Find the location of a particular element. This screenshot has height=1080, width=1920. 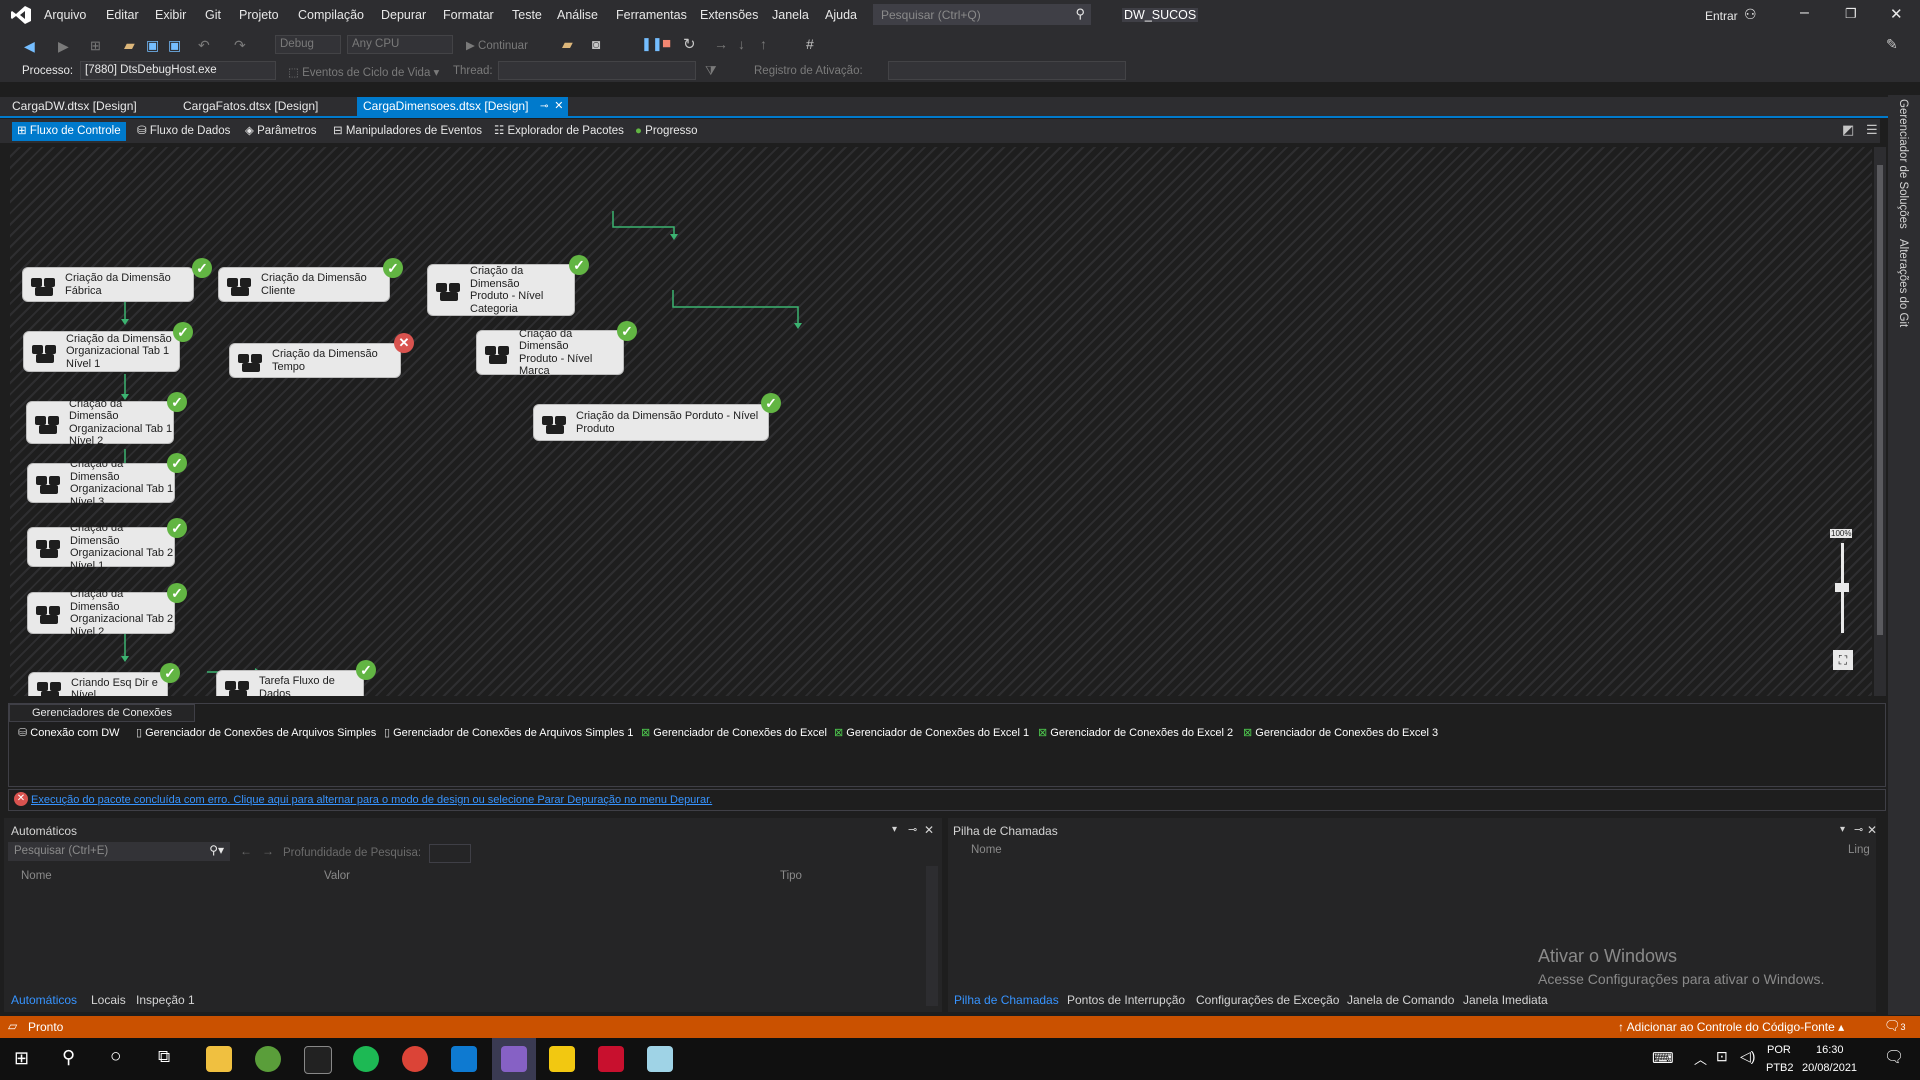

menu-ajuda: Ajuda is located at coordinates (841, 15).